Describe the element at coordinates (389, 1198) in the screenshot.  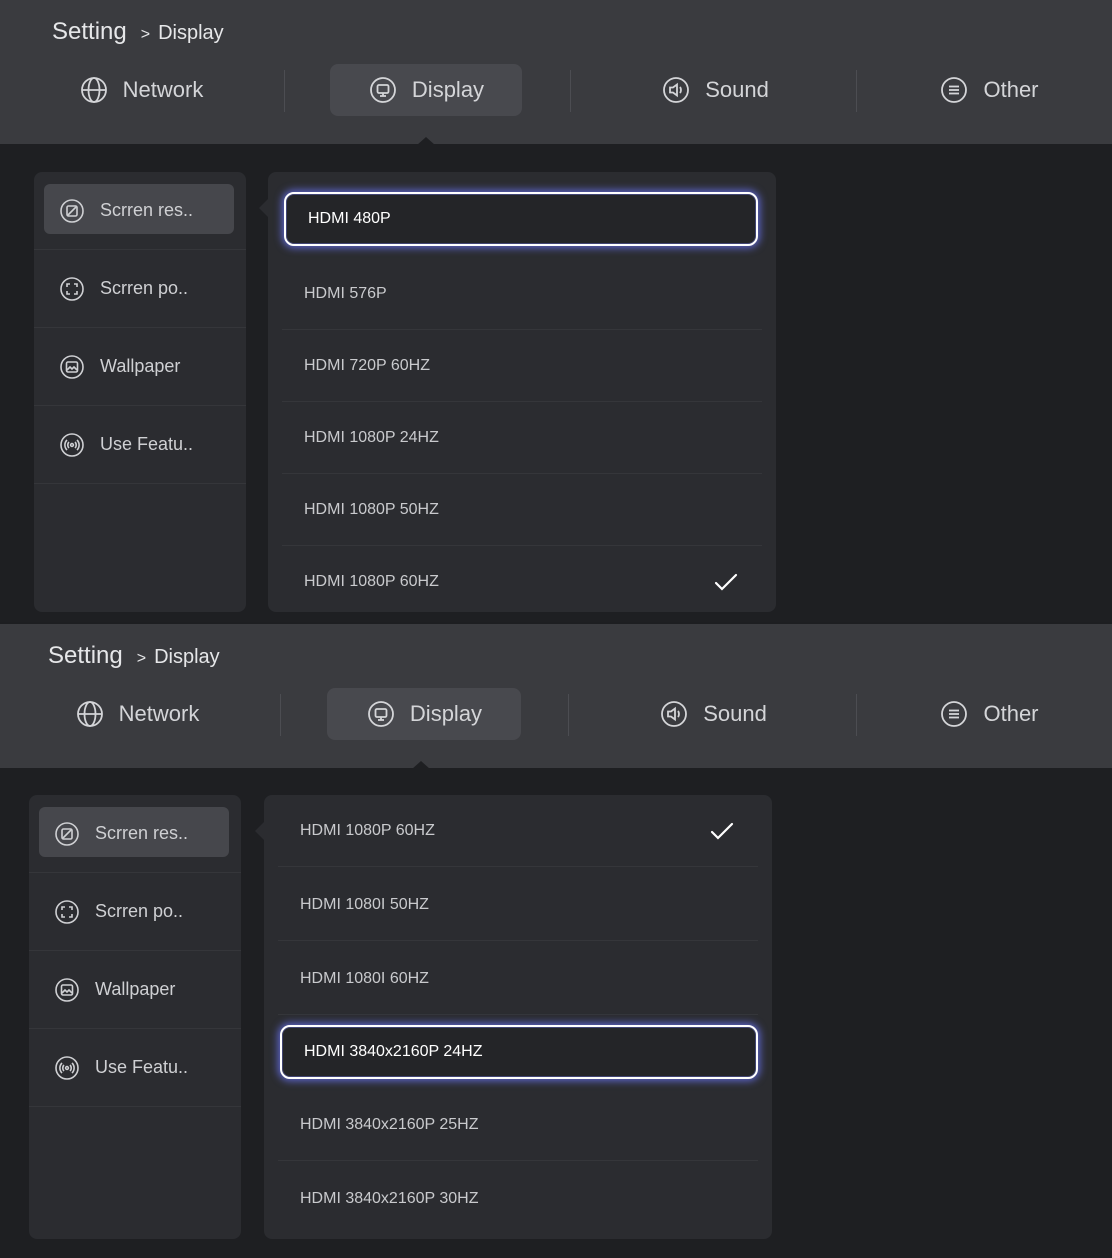
I see `option-label: HDMI 3840x2160P 30HZ` at that location.